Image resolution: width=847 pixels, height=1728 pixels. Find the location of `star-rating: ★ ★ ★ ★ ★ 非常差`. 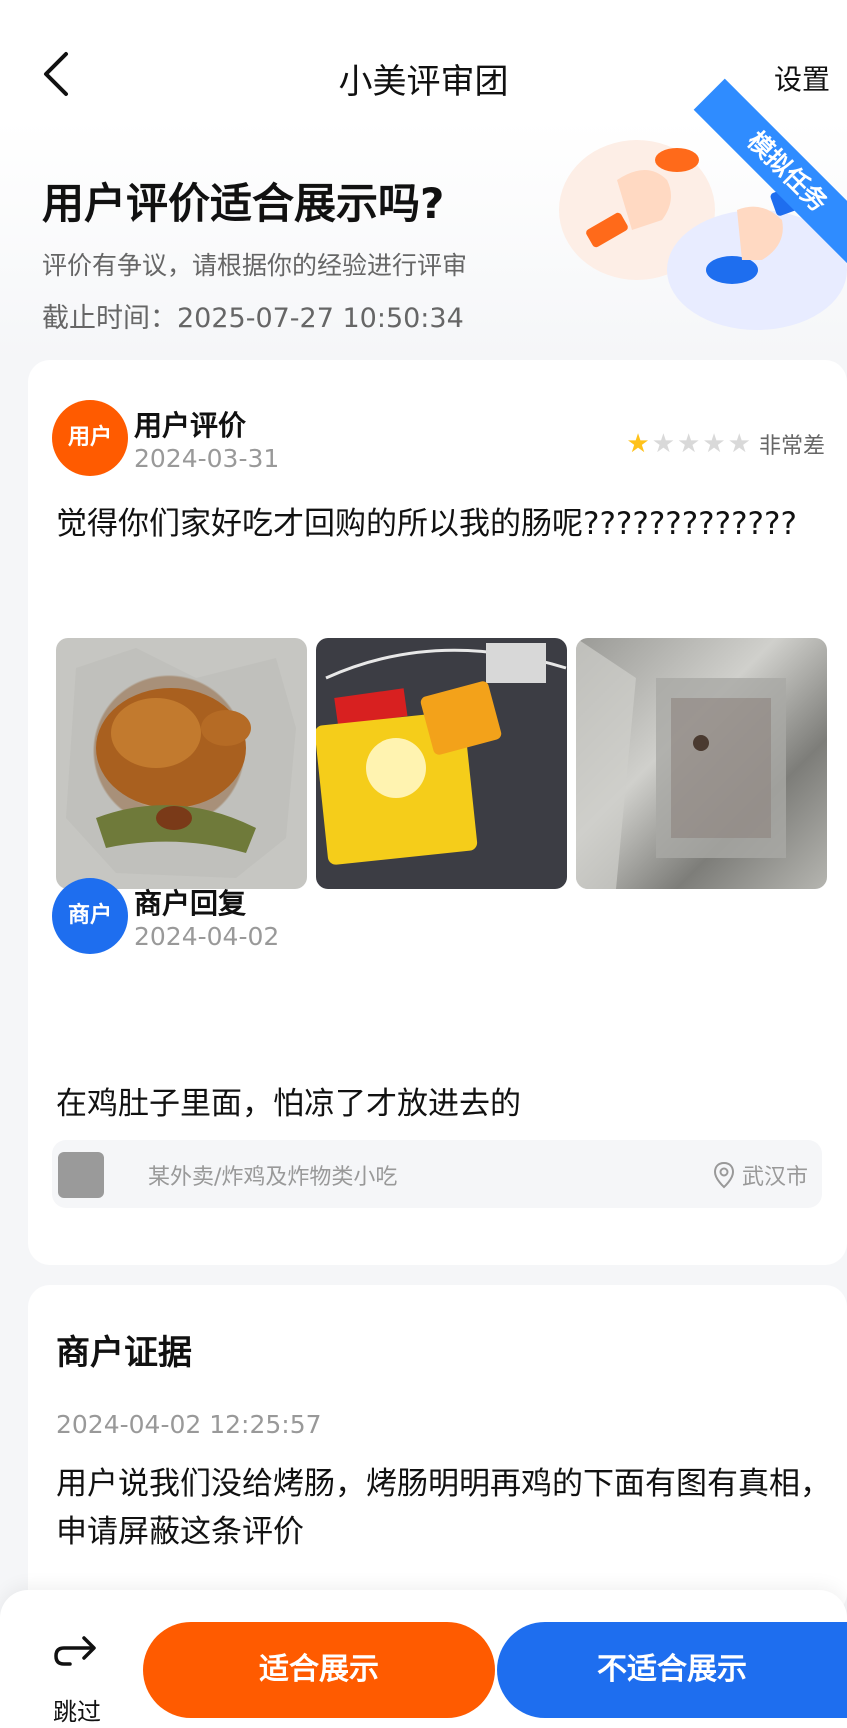

star-rating: ★ ★ ★ ★ ★ 非常差 is located at coordinates (725, 444).